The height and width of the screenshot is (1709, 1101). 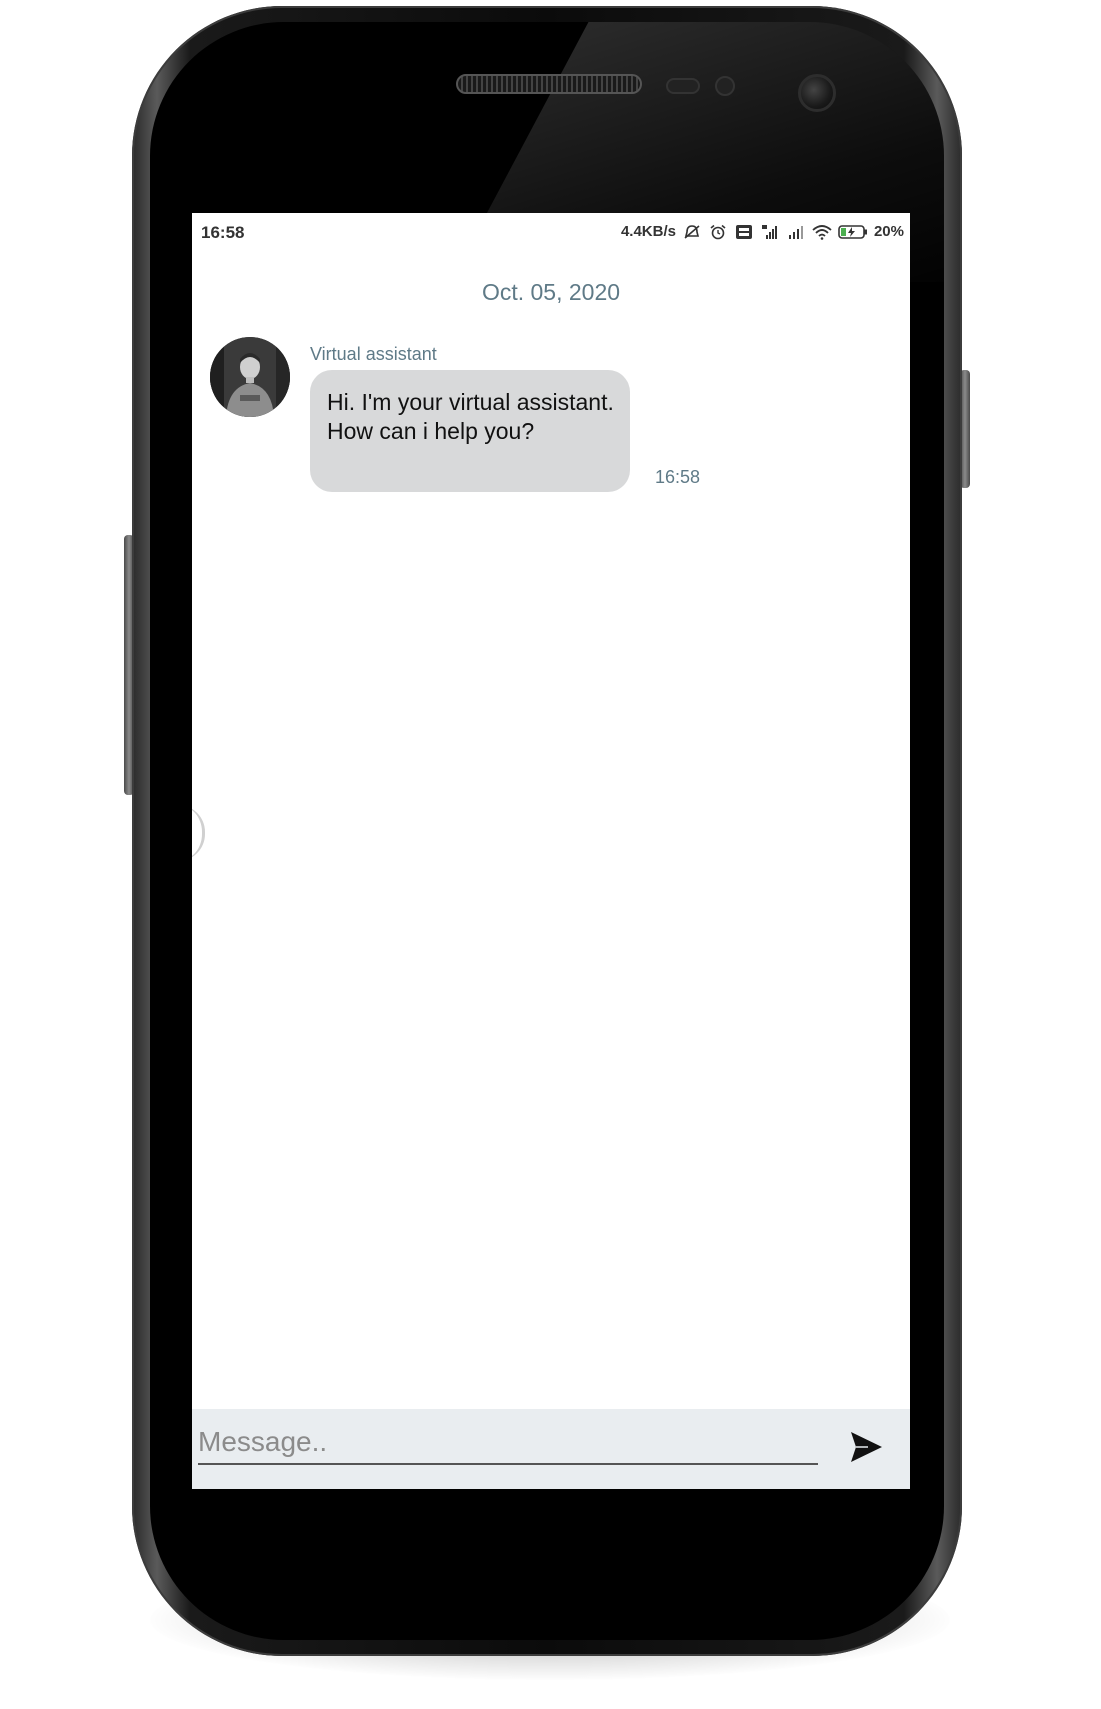 What do you see at coordinates (648, 231) in the screenshot?
I see `network-speed: 4.4KB/s` at bounding box center [648, 231].